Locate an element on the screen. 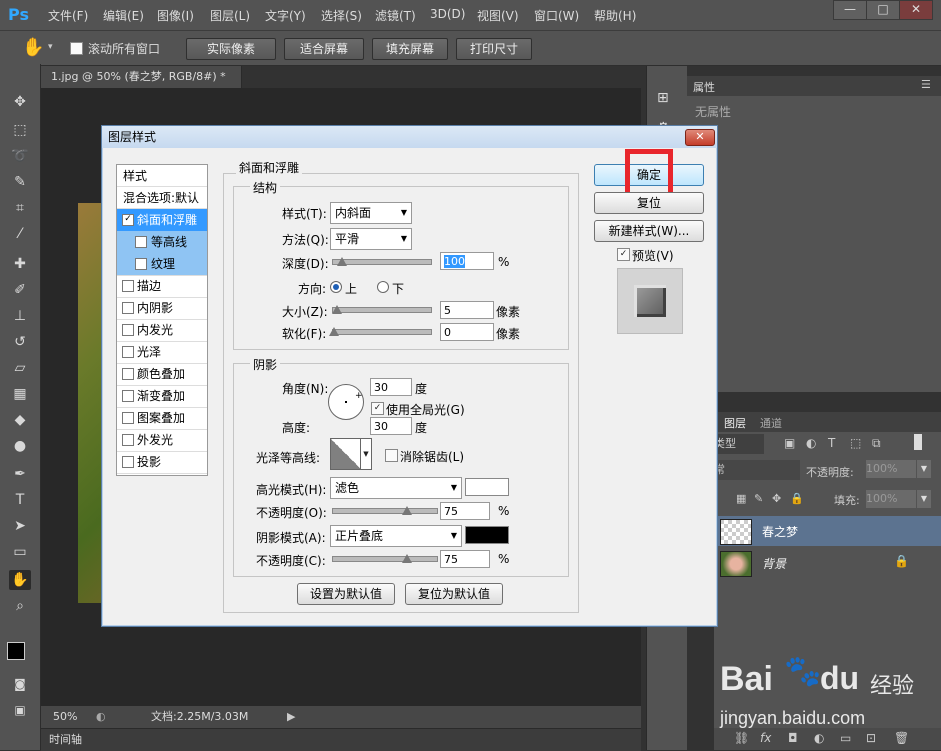 The height and width of the screenshot is (751, 941). blend-mode-select: 常 is located at coordinates (757, 470).